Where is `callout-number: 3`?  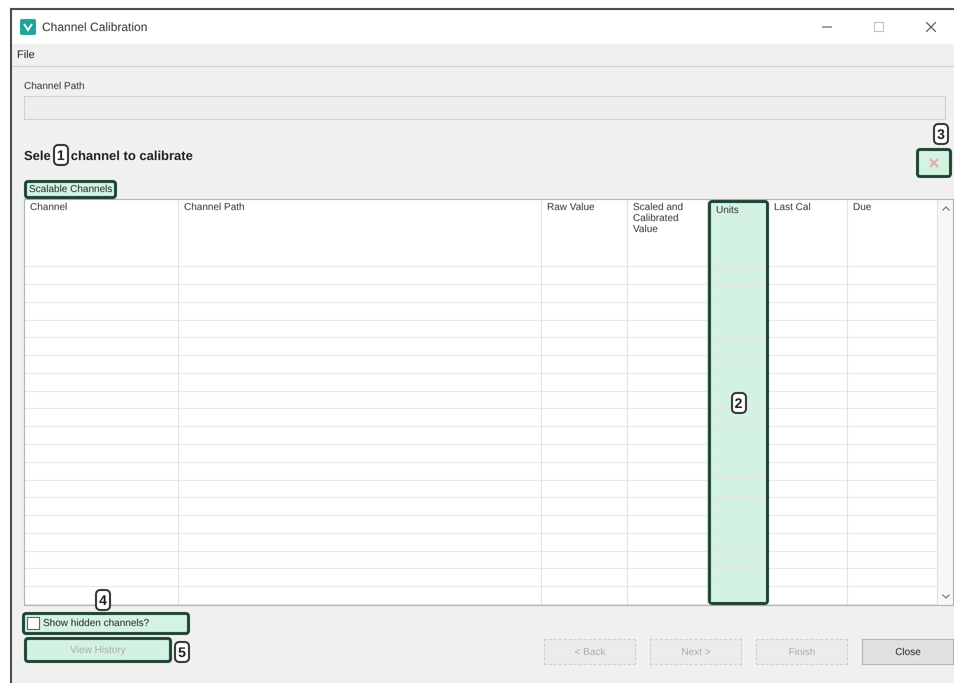 callout-number: 3 is located at coordinates (941, 134).